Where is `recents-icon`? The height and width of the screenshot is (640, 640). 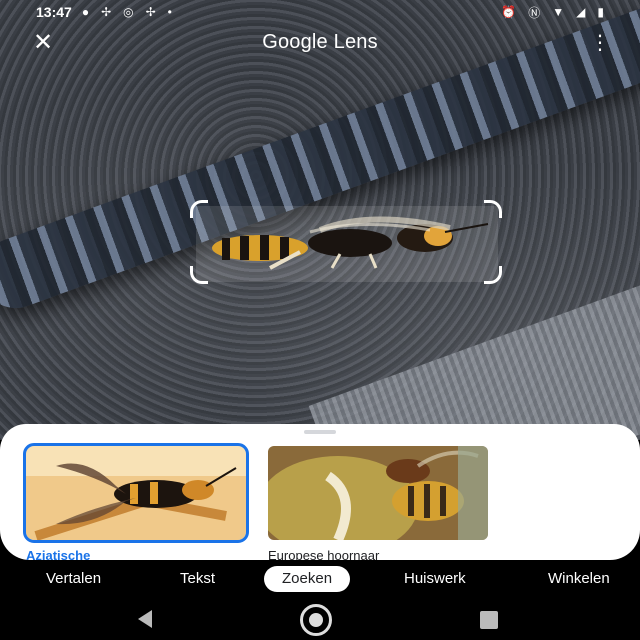 recents-icon is located at coordinates (489, 620).